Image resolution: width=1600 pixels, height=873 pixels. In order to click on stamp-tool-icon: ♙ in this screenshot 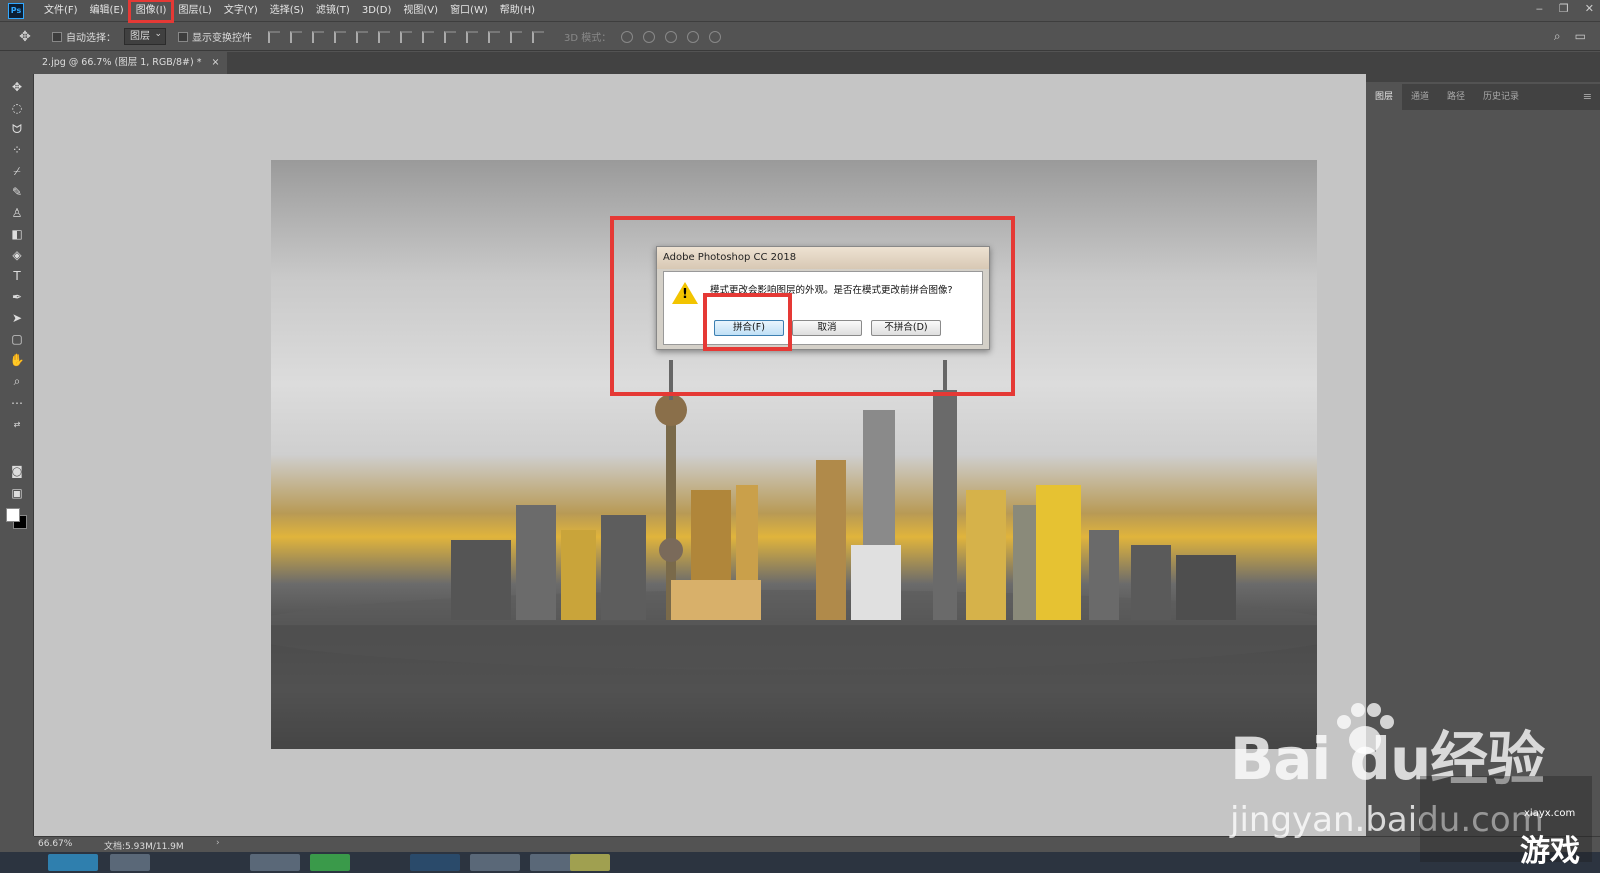, I will do `click(17, 213)`.